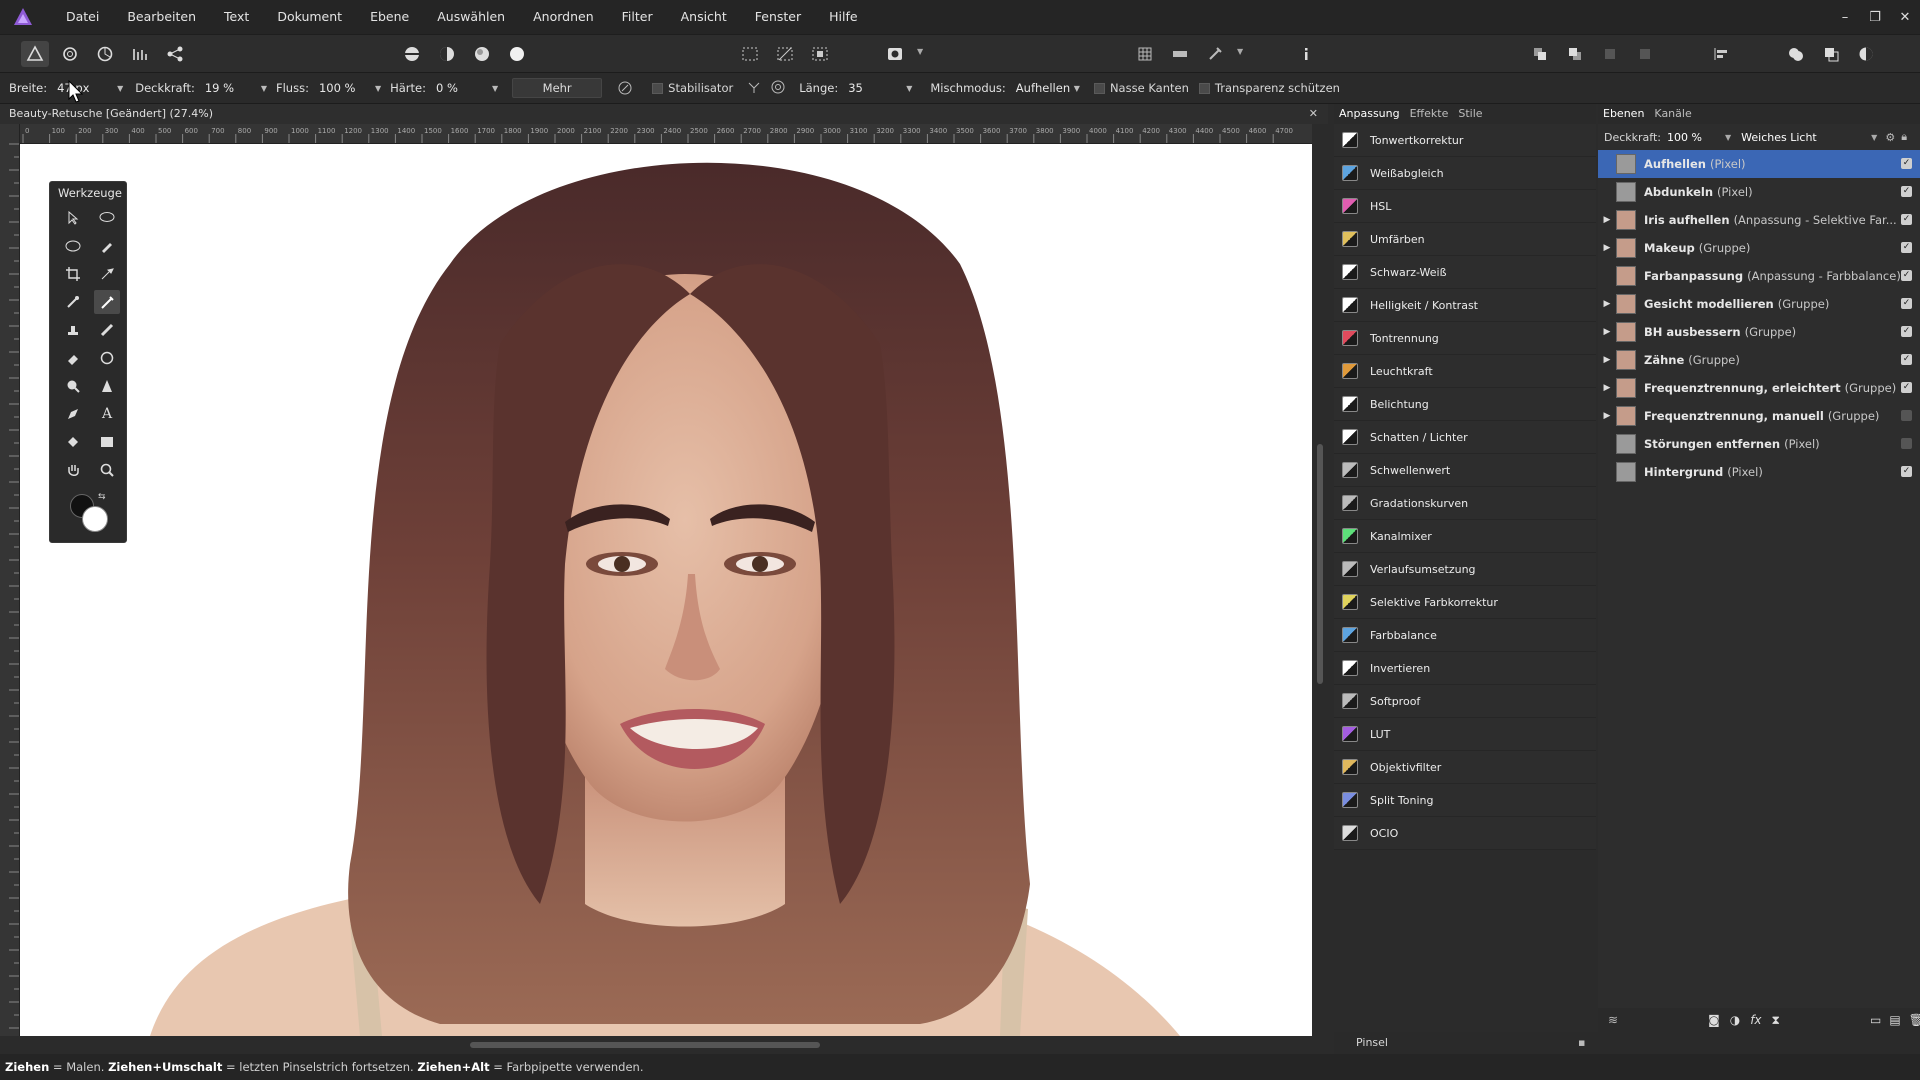 The height and width of the screenshot is (1080, 1920). Describe the element at coordinates (1465, 833) in the screenshot. I see `adjustment-item: OCIO` at that location.